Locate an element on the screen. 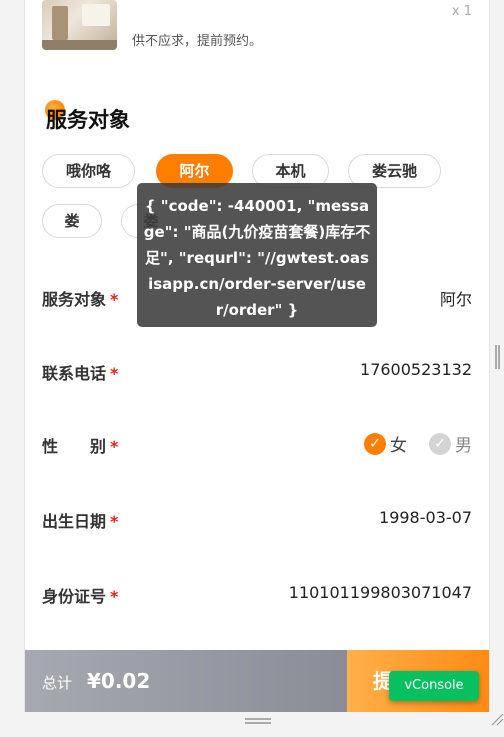 This screenshot has width=504, height=737. section-header: 服务对象 is located at coordinates (86, 116).